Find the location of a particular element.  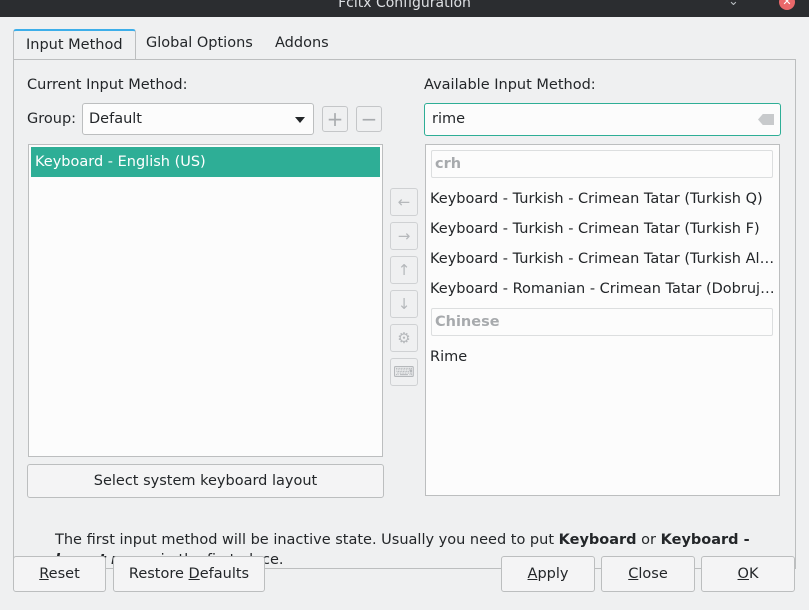

arrow-right-icon: → is located at coordinates (404, 236).